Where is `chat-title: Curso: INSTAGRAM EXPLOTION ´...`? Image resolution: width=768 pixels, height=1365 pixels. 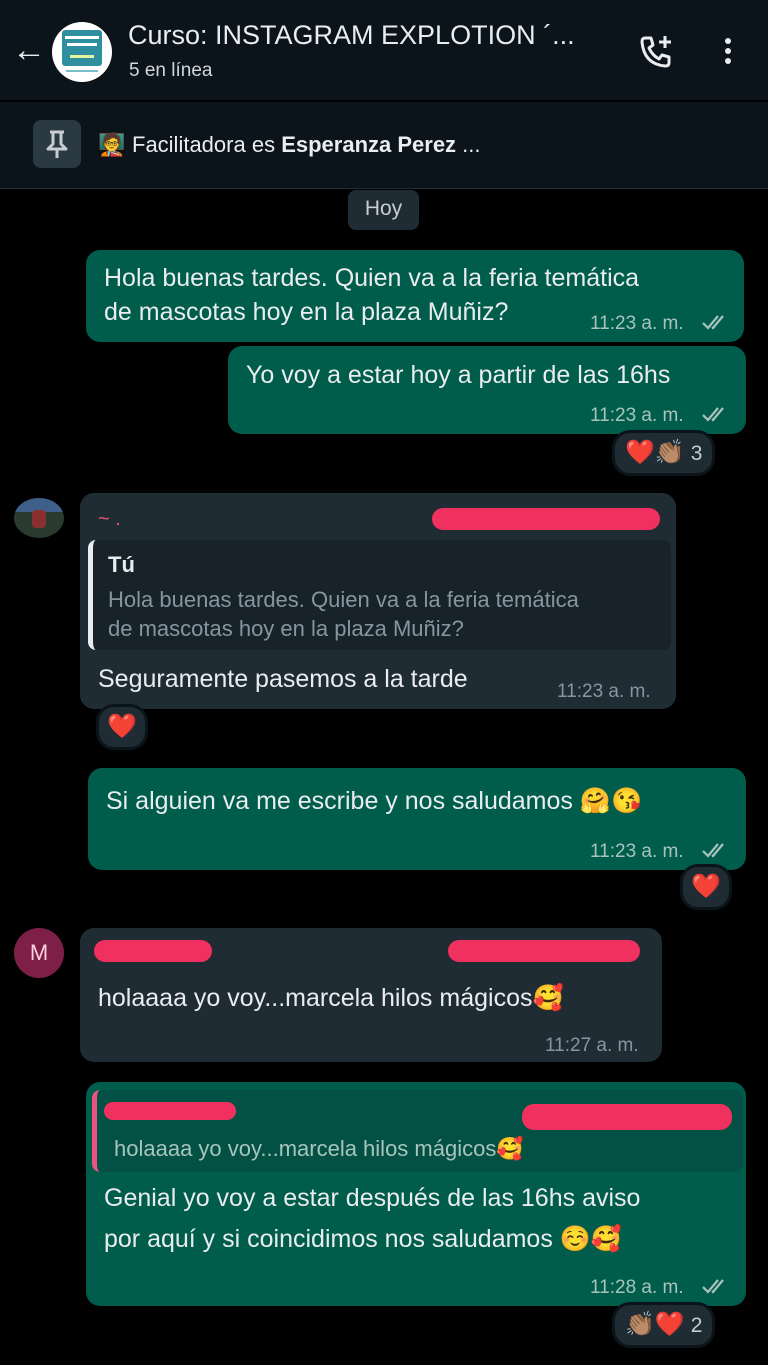
chat-title: Curso: INSTAGRAM EXPLOTION ´... is located at coordinates (351, 35).